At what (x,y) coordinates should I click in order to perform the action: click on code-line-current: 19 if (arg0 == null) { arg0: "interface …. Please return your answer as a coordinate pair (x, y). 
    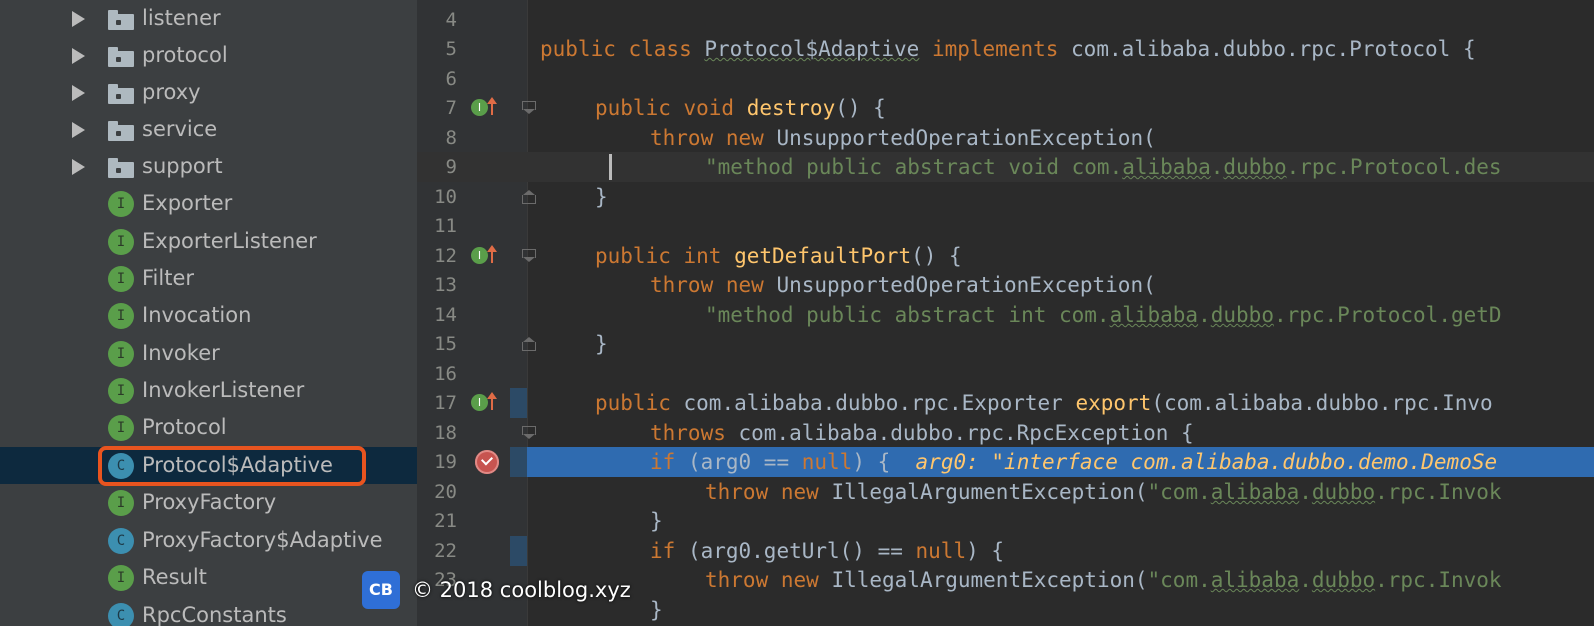
    Looking at the image, I should click on (1005, 462).